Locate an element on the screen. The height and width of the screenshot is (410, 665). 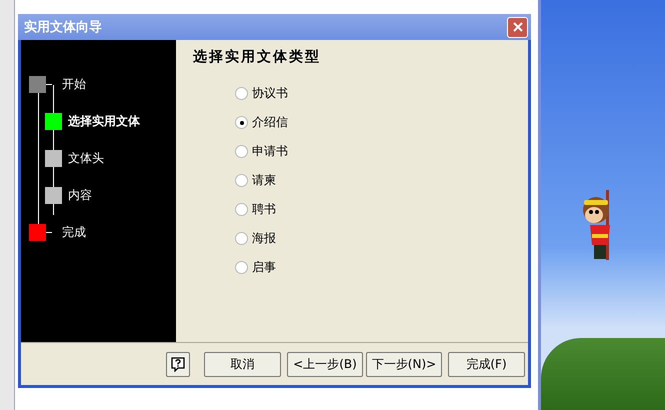
step-label: 文体头 is located at coordinates (86, 158).